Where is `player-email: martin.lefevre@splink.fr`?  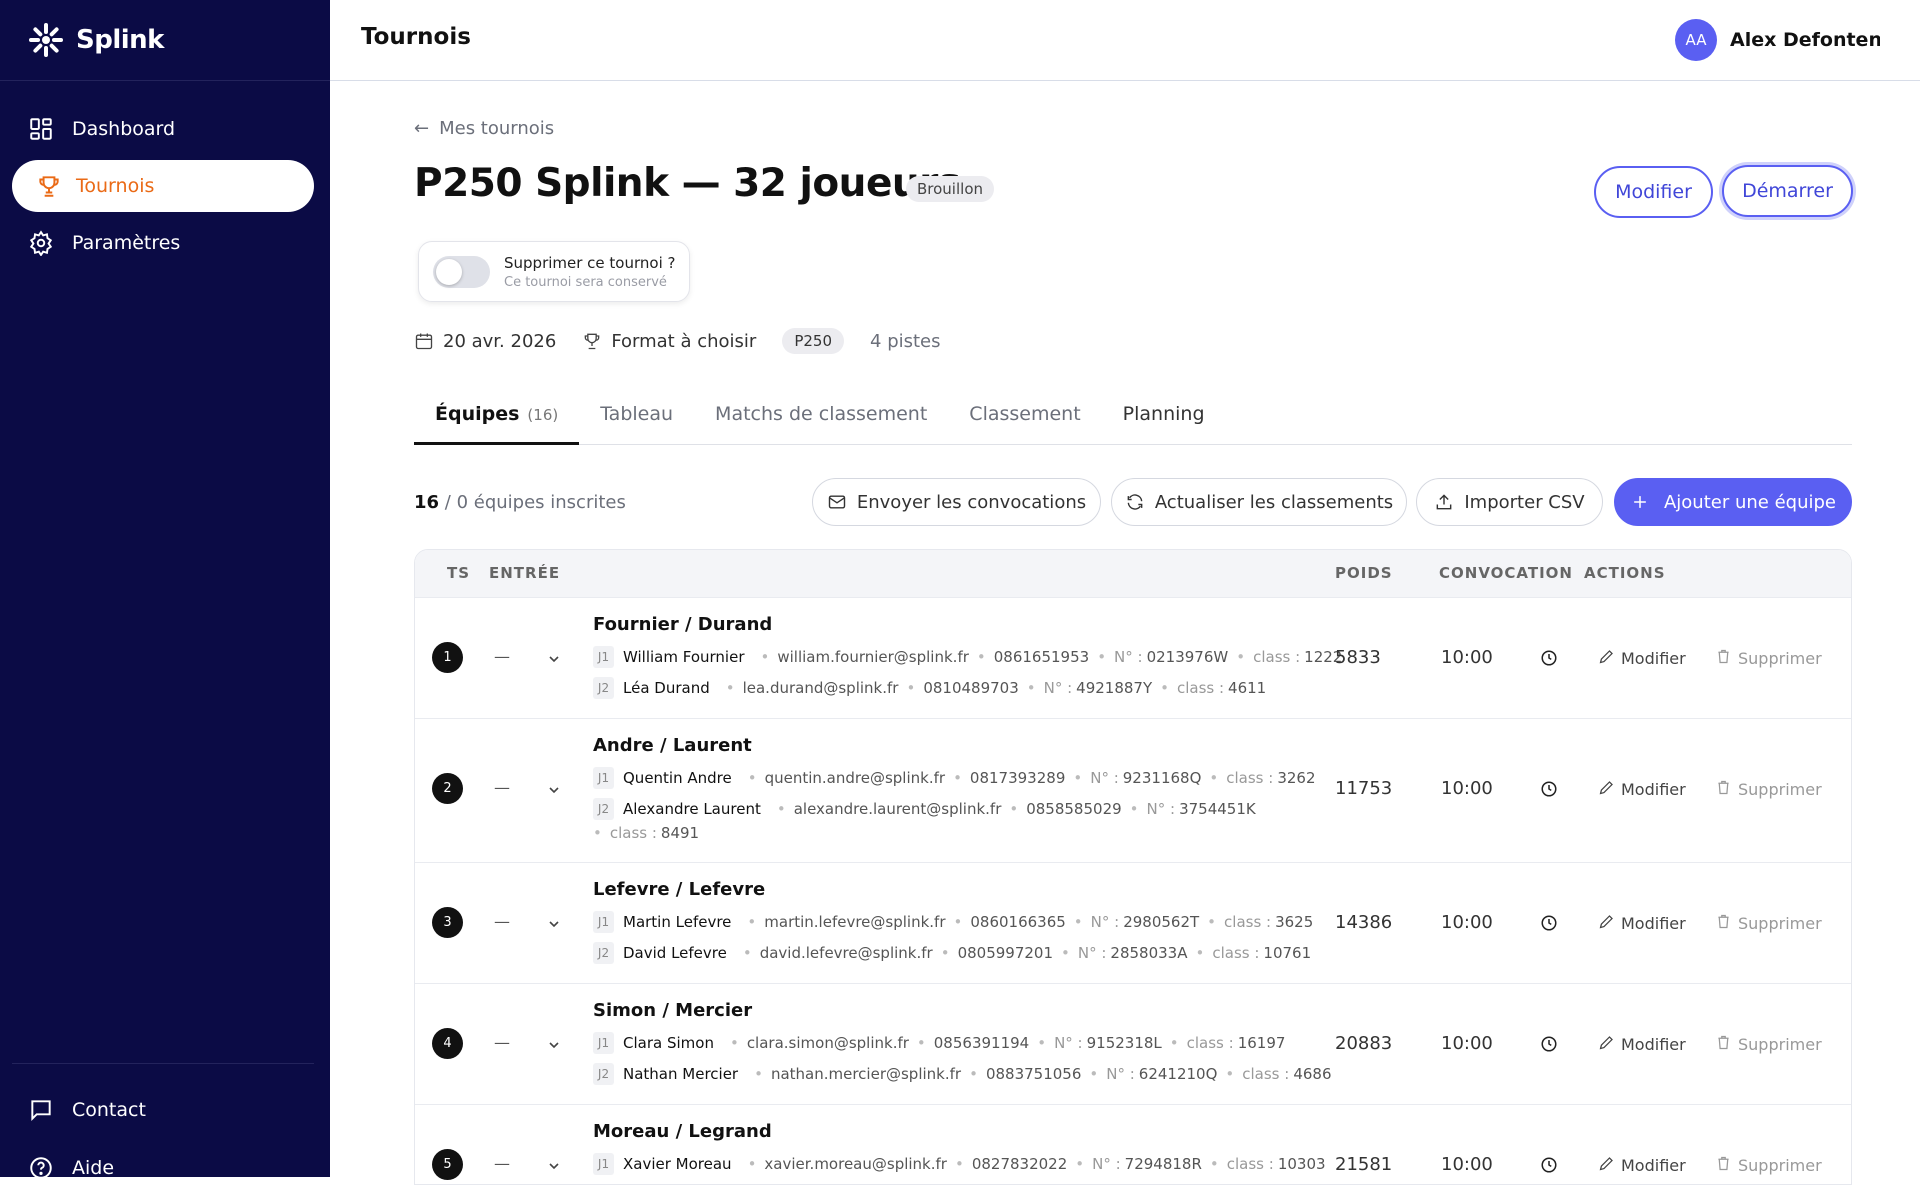 player-email: martin.lefevre@splink.fr is located at coordinates (855, 922).